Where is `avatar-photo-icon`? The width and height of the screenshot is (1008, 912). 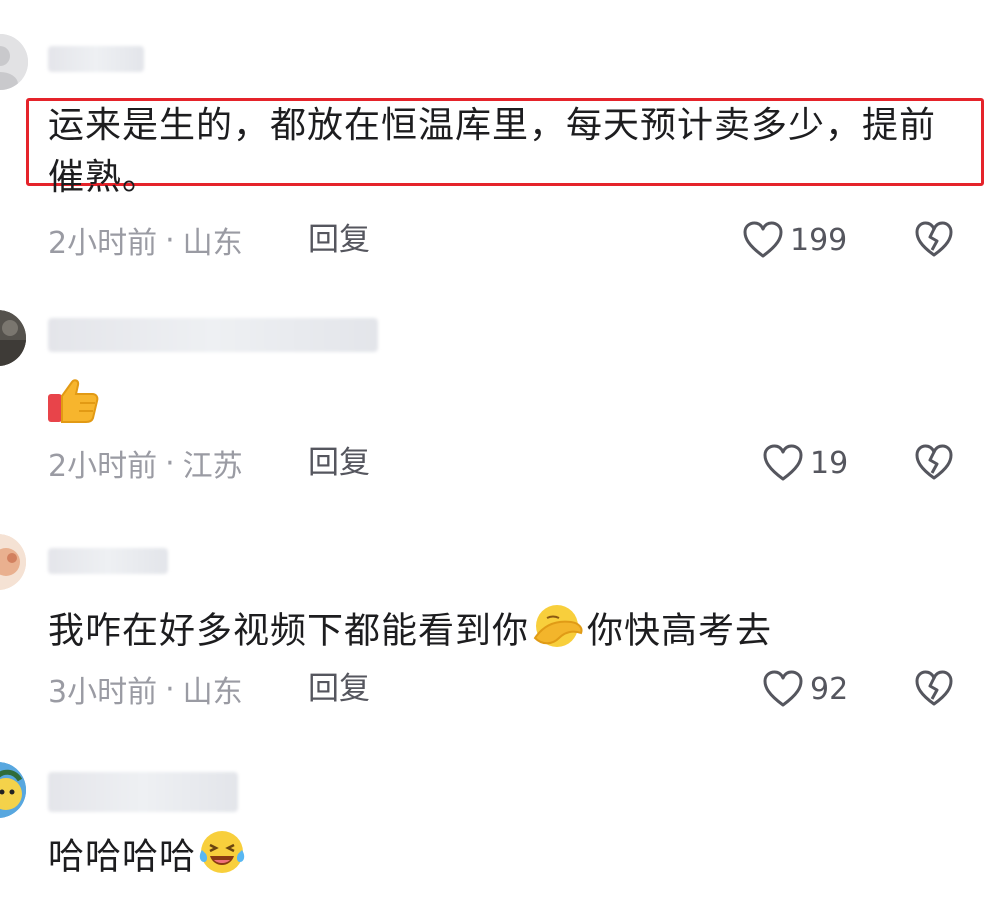 avatar-photo-icon is located at coordinates (13, 338).